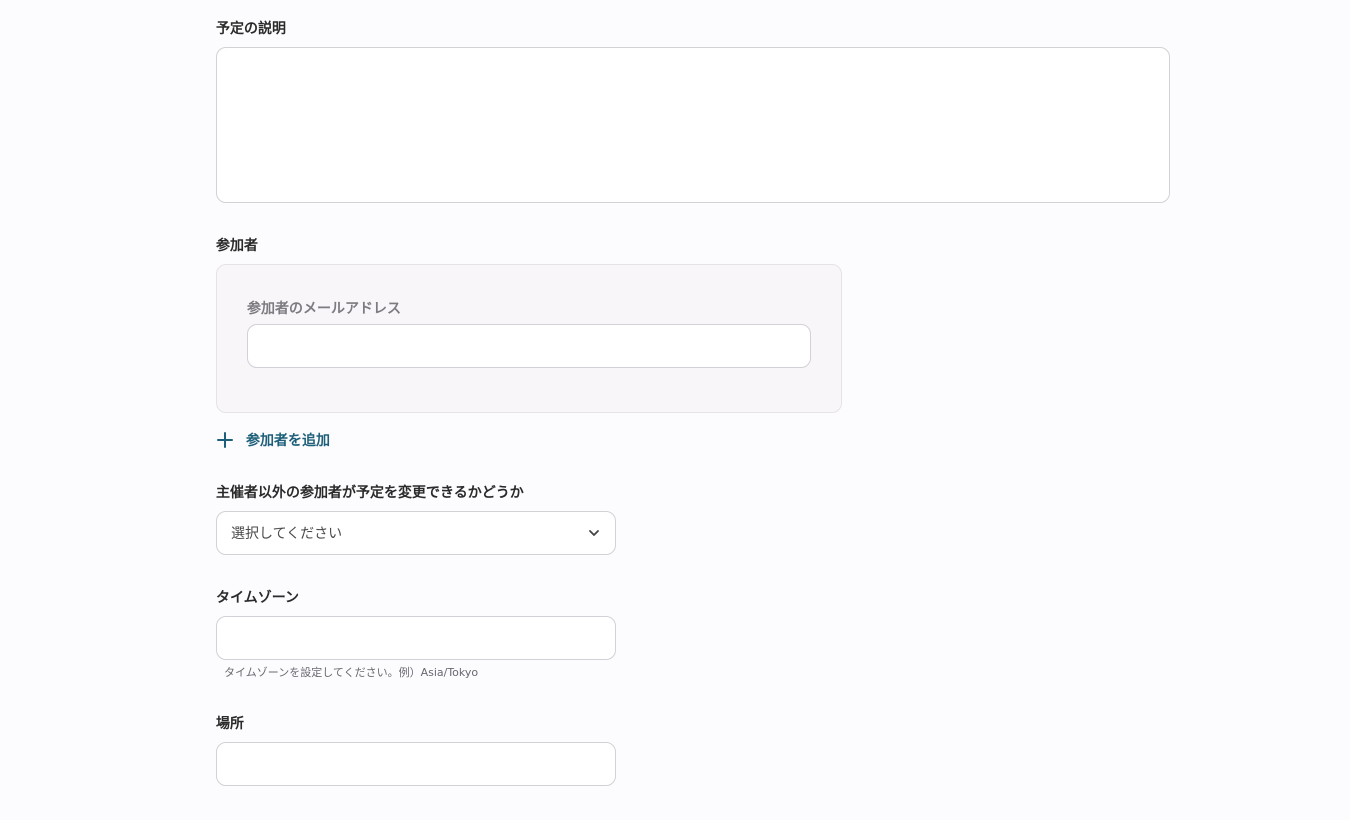  Describe the element at coordinates (324, 309) in the screenshot. I see `attendee-email-label: 参加者のメールアドレス` at that location.